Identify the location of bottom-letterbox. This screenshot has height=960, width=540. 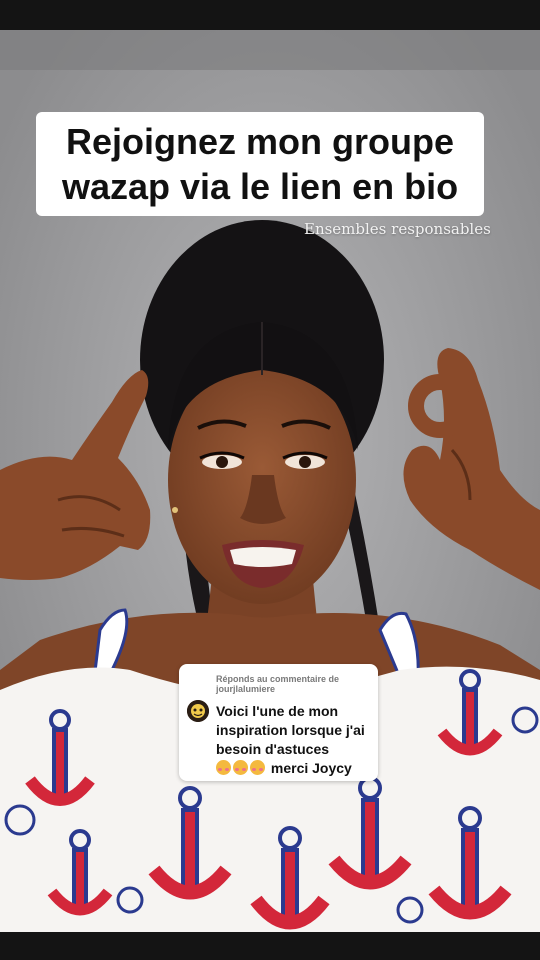
(270, 946).